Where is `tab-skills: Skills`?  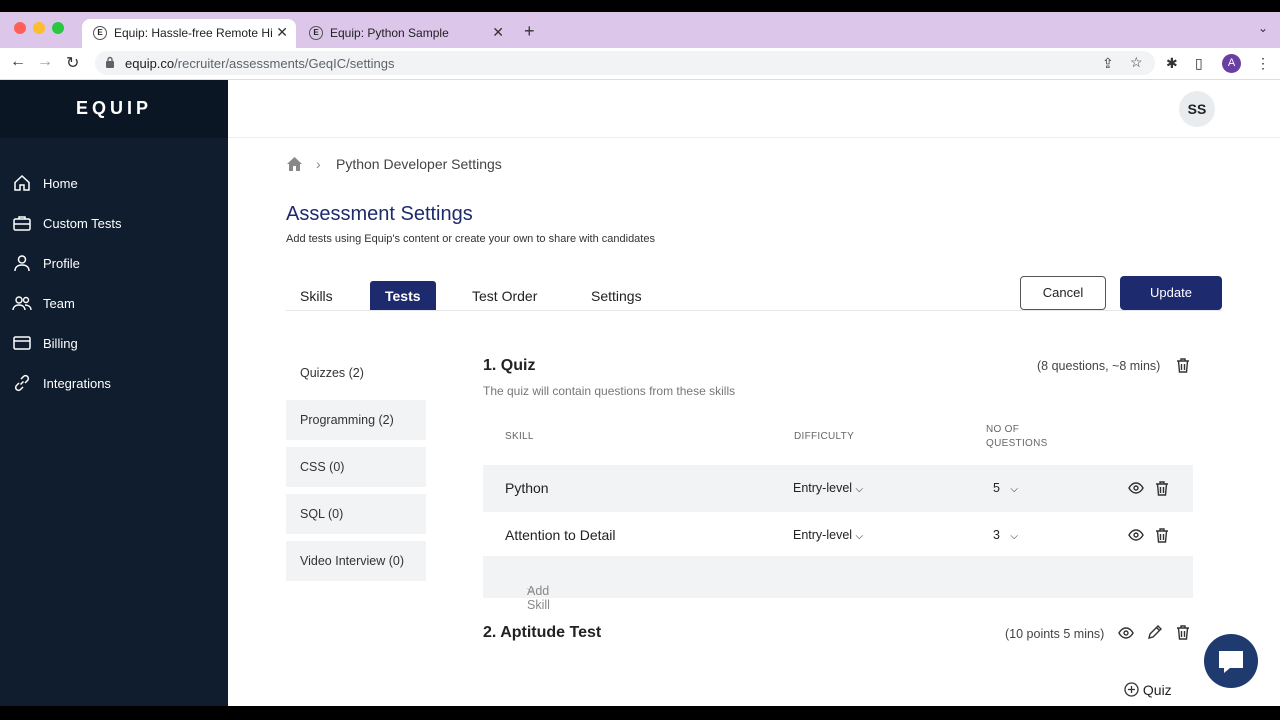
tab-skills: Skills is located at coordinates (316, 296).